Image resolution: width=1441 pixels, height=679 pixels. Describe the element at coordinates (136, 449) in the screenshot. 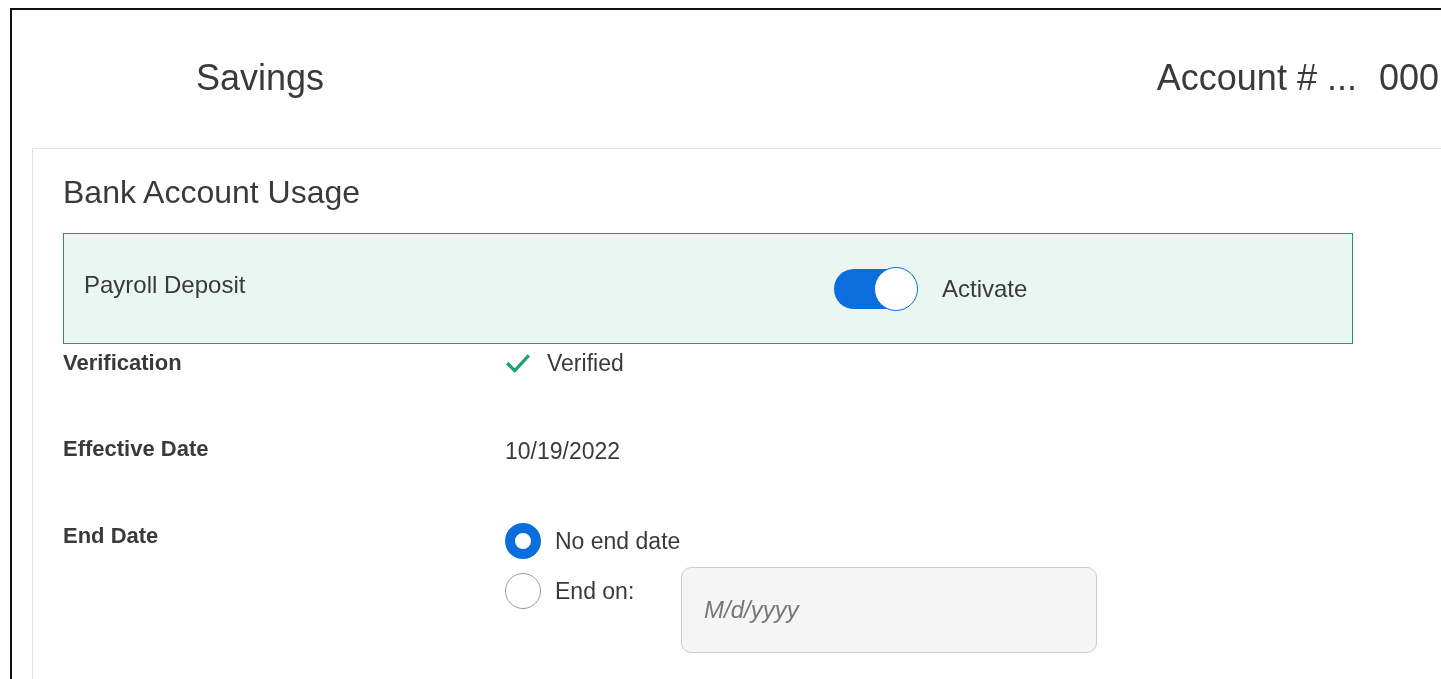

I see `field-label: Effective Date` at that location.